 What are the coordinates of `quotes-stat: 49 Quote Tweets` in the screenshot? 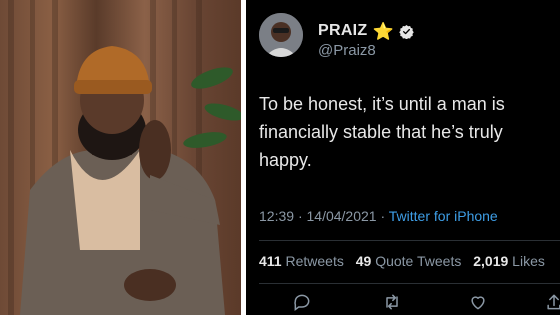 It's located at (409, 261).